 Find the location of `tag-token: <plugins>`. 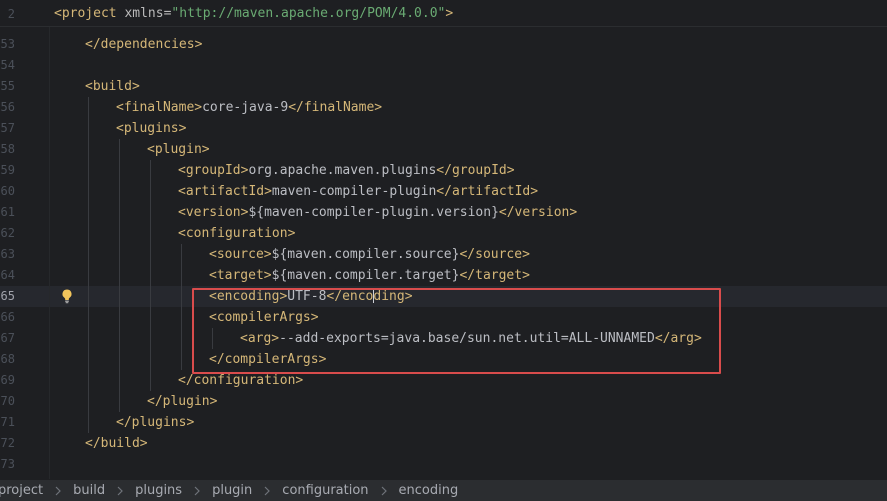

tag-token: <plugins> is located at coordinates (151, 128).